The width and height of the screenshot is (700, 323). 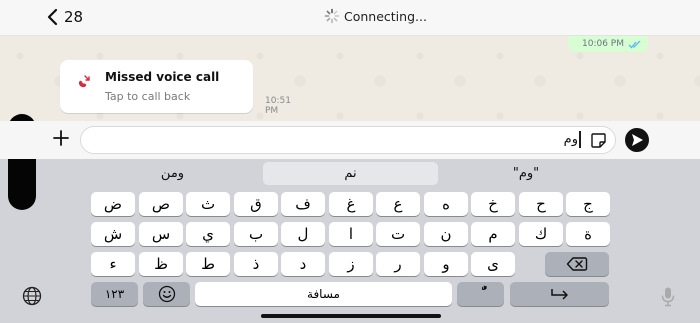 I want to click on key: ش, so click(x=113, y=234).